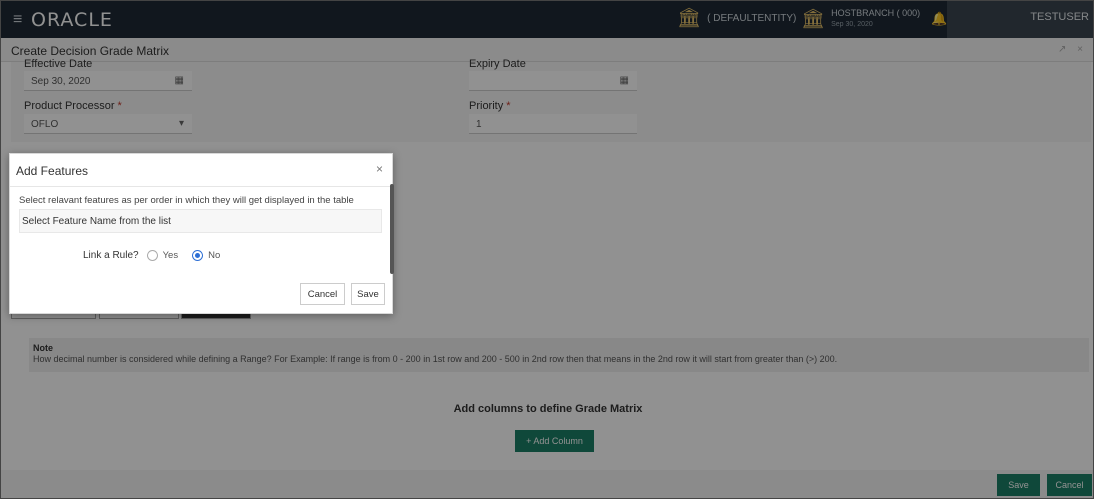 This screenshot has width=1094, height=499. What do you see at coordinates (368, 294) in the screenshot?
I see `dialog-save-button: Save` at bounding box center [368, 294].